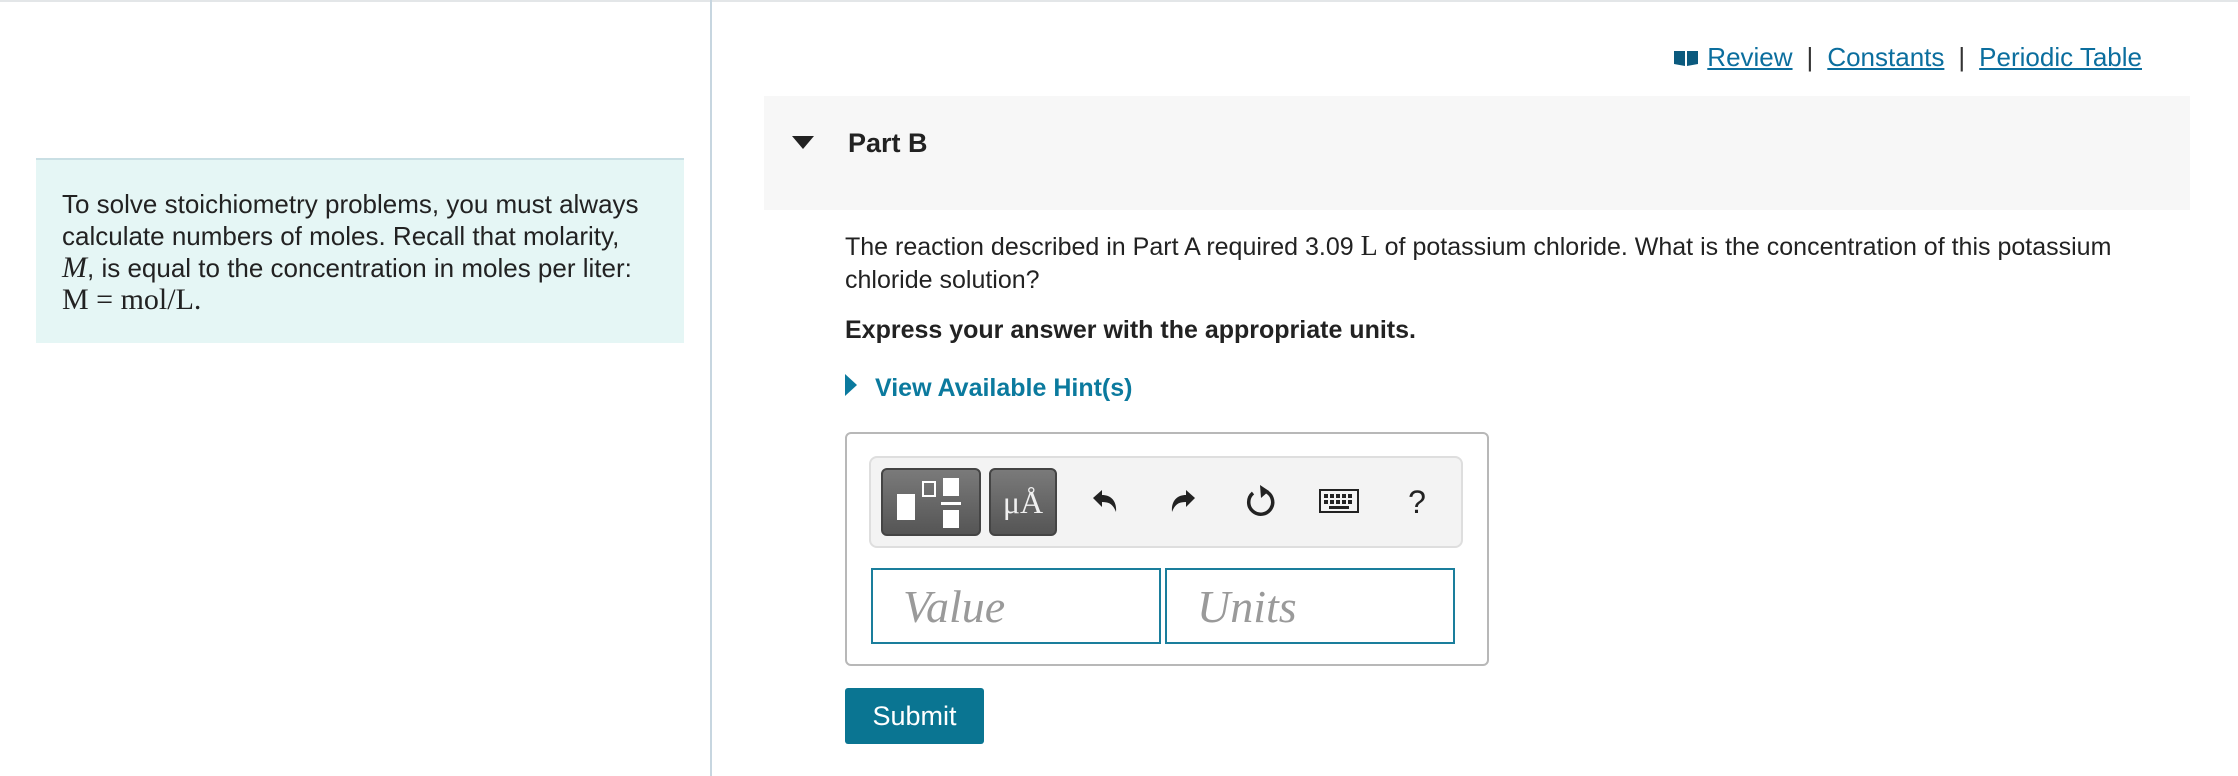  I want to click on reset-icon, so click(1260, 500).